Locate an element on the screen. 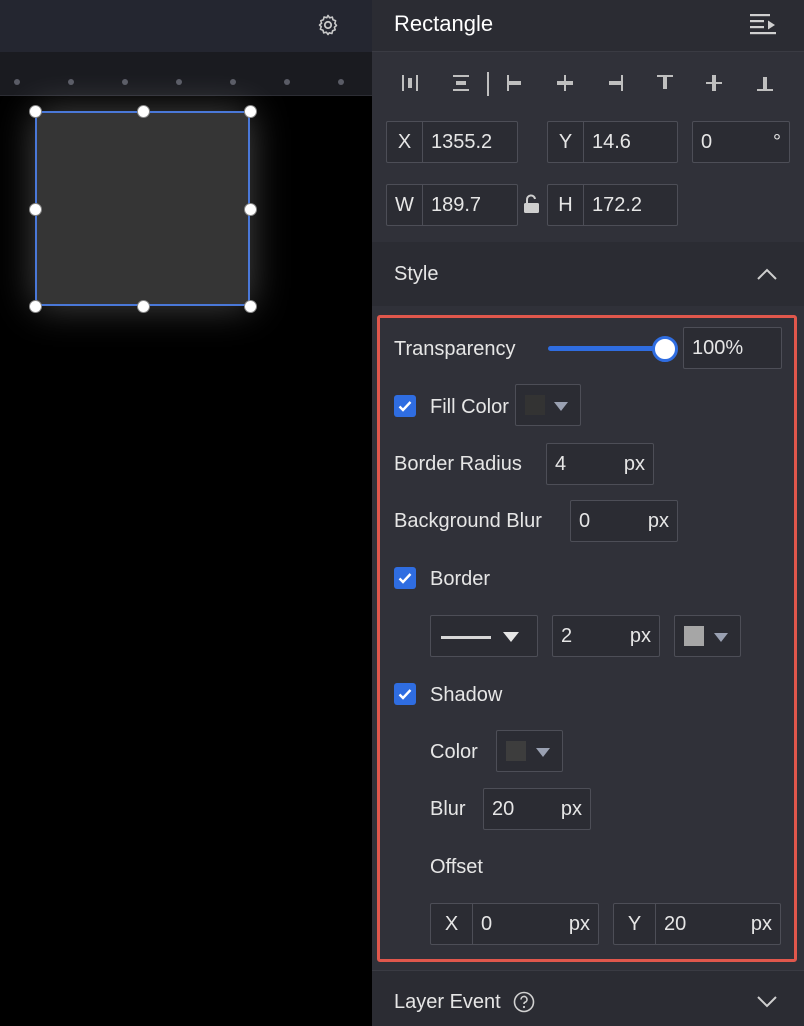 Image resolution: width=804 pixels, height=1026 pixels. fill-color-picker is located at coordinates (548, 405).